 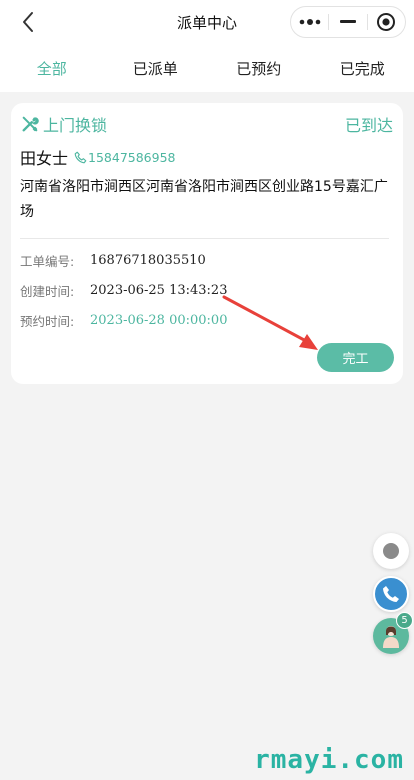 What do you see at coordinates (47, 261) in the screenshot?
I see `order-number-label: 工单编号:` at bounding box center [47, 261].